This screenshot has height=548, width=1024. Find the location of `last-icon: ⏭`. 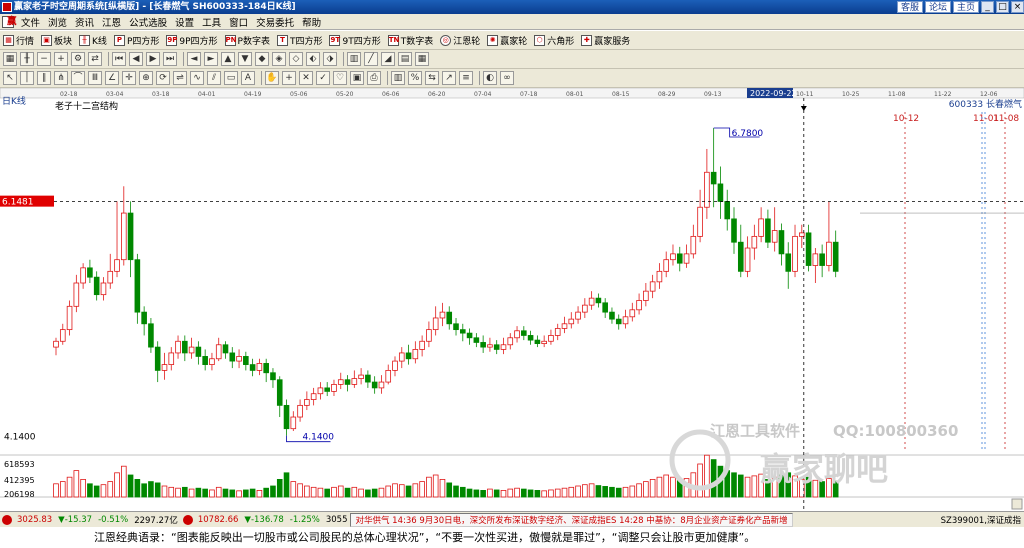

last-icon: ⏭ is located at coordinates (170, 59).